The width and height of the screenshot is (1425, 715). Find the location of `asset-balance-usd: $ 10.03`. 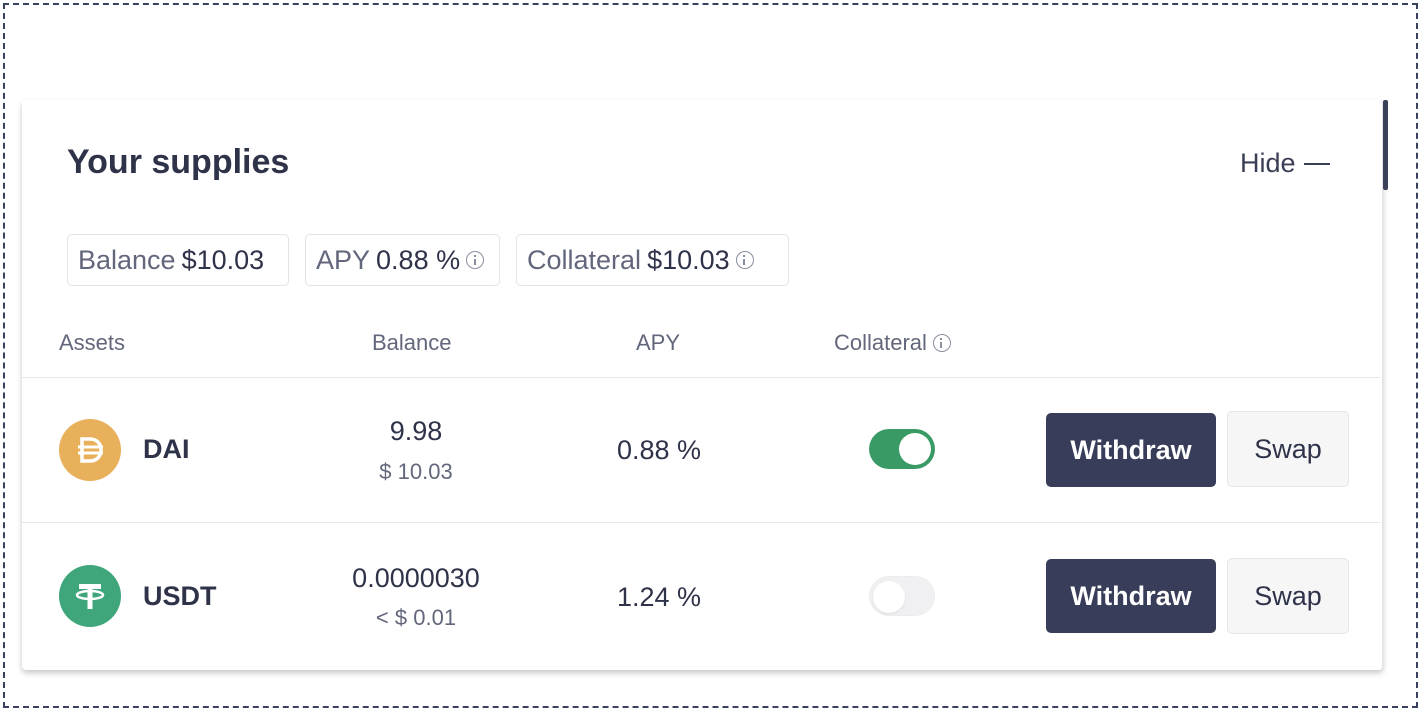

asset-balance-usd: $ 10.03 is located at coordinates (416, 471).